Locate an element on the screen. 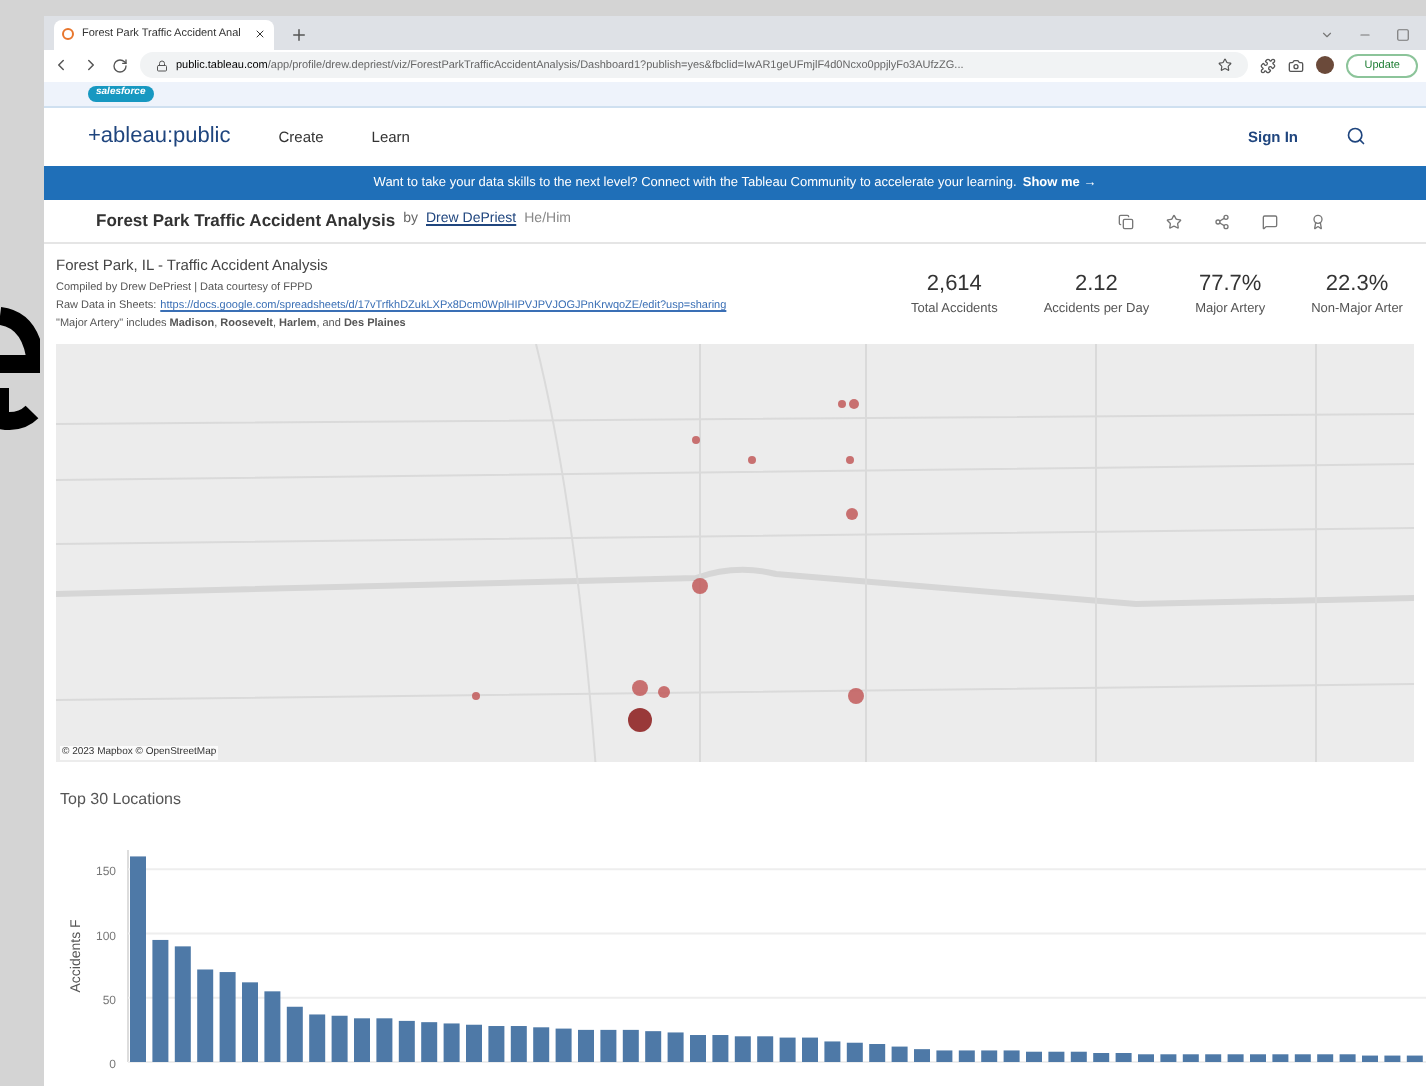 The width and height of the screenshot is (1426, 1086). search-icon is located at coordinates (1356, 136).